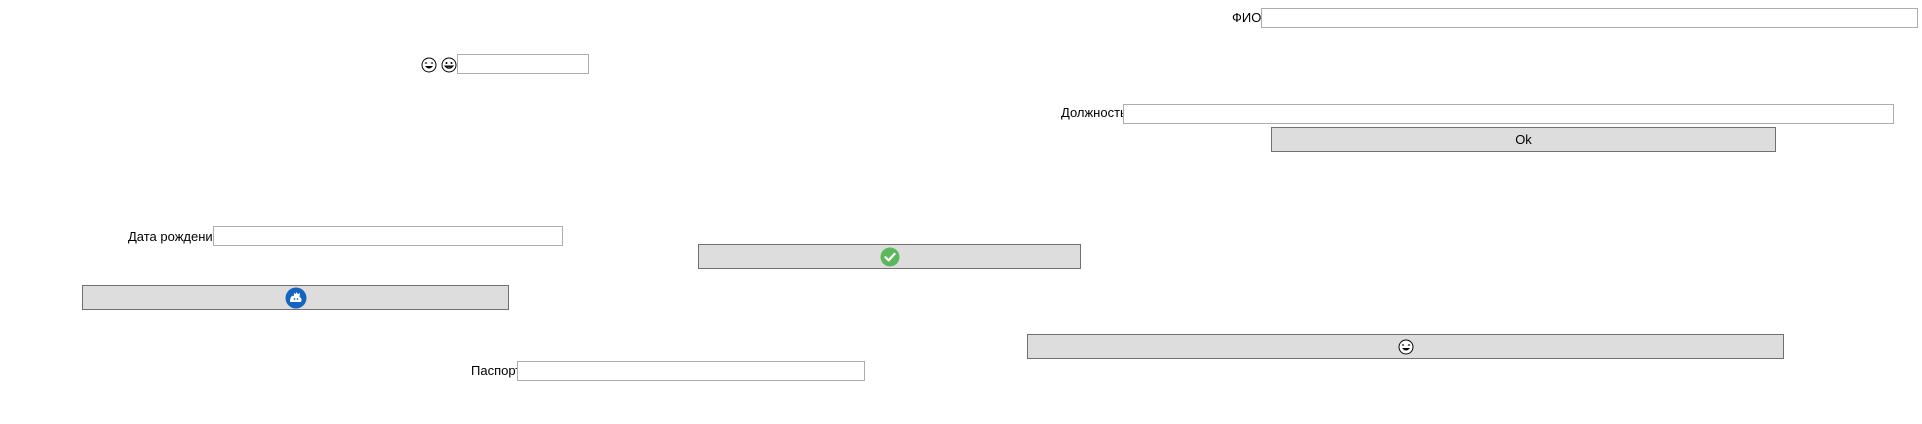 This screenshot has height=424, width=1922. I want to click on emoji-button, so click(1405, 346).